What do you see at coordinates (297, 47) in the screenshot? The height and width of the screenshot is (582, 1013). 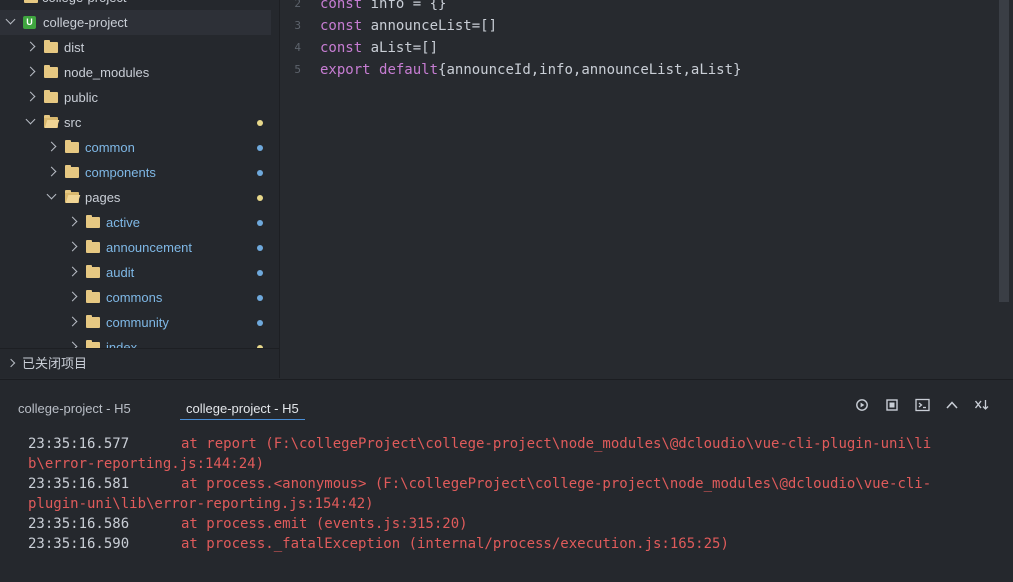 I see `line-number: 4` at bounding box center [297, 47].